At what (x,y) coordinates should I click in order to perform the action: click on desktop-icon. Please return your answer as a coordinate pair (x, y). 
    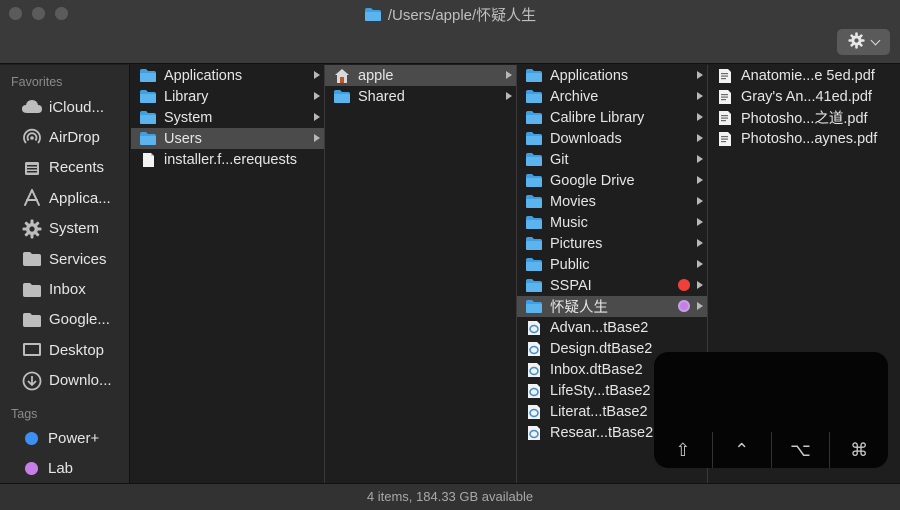
    Looking at the image, I should click on (32, 350).